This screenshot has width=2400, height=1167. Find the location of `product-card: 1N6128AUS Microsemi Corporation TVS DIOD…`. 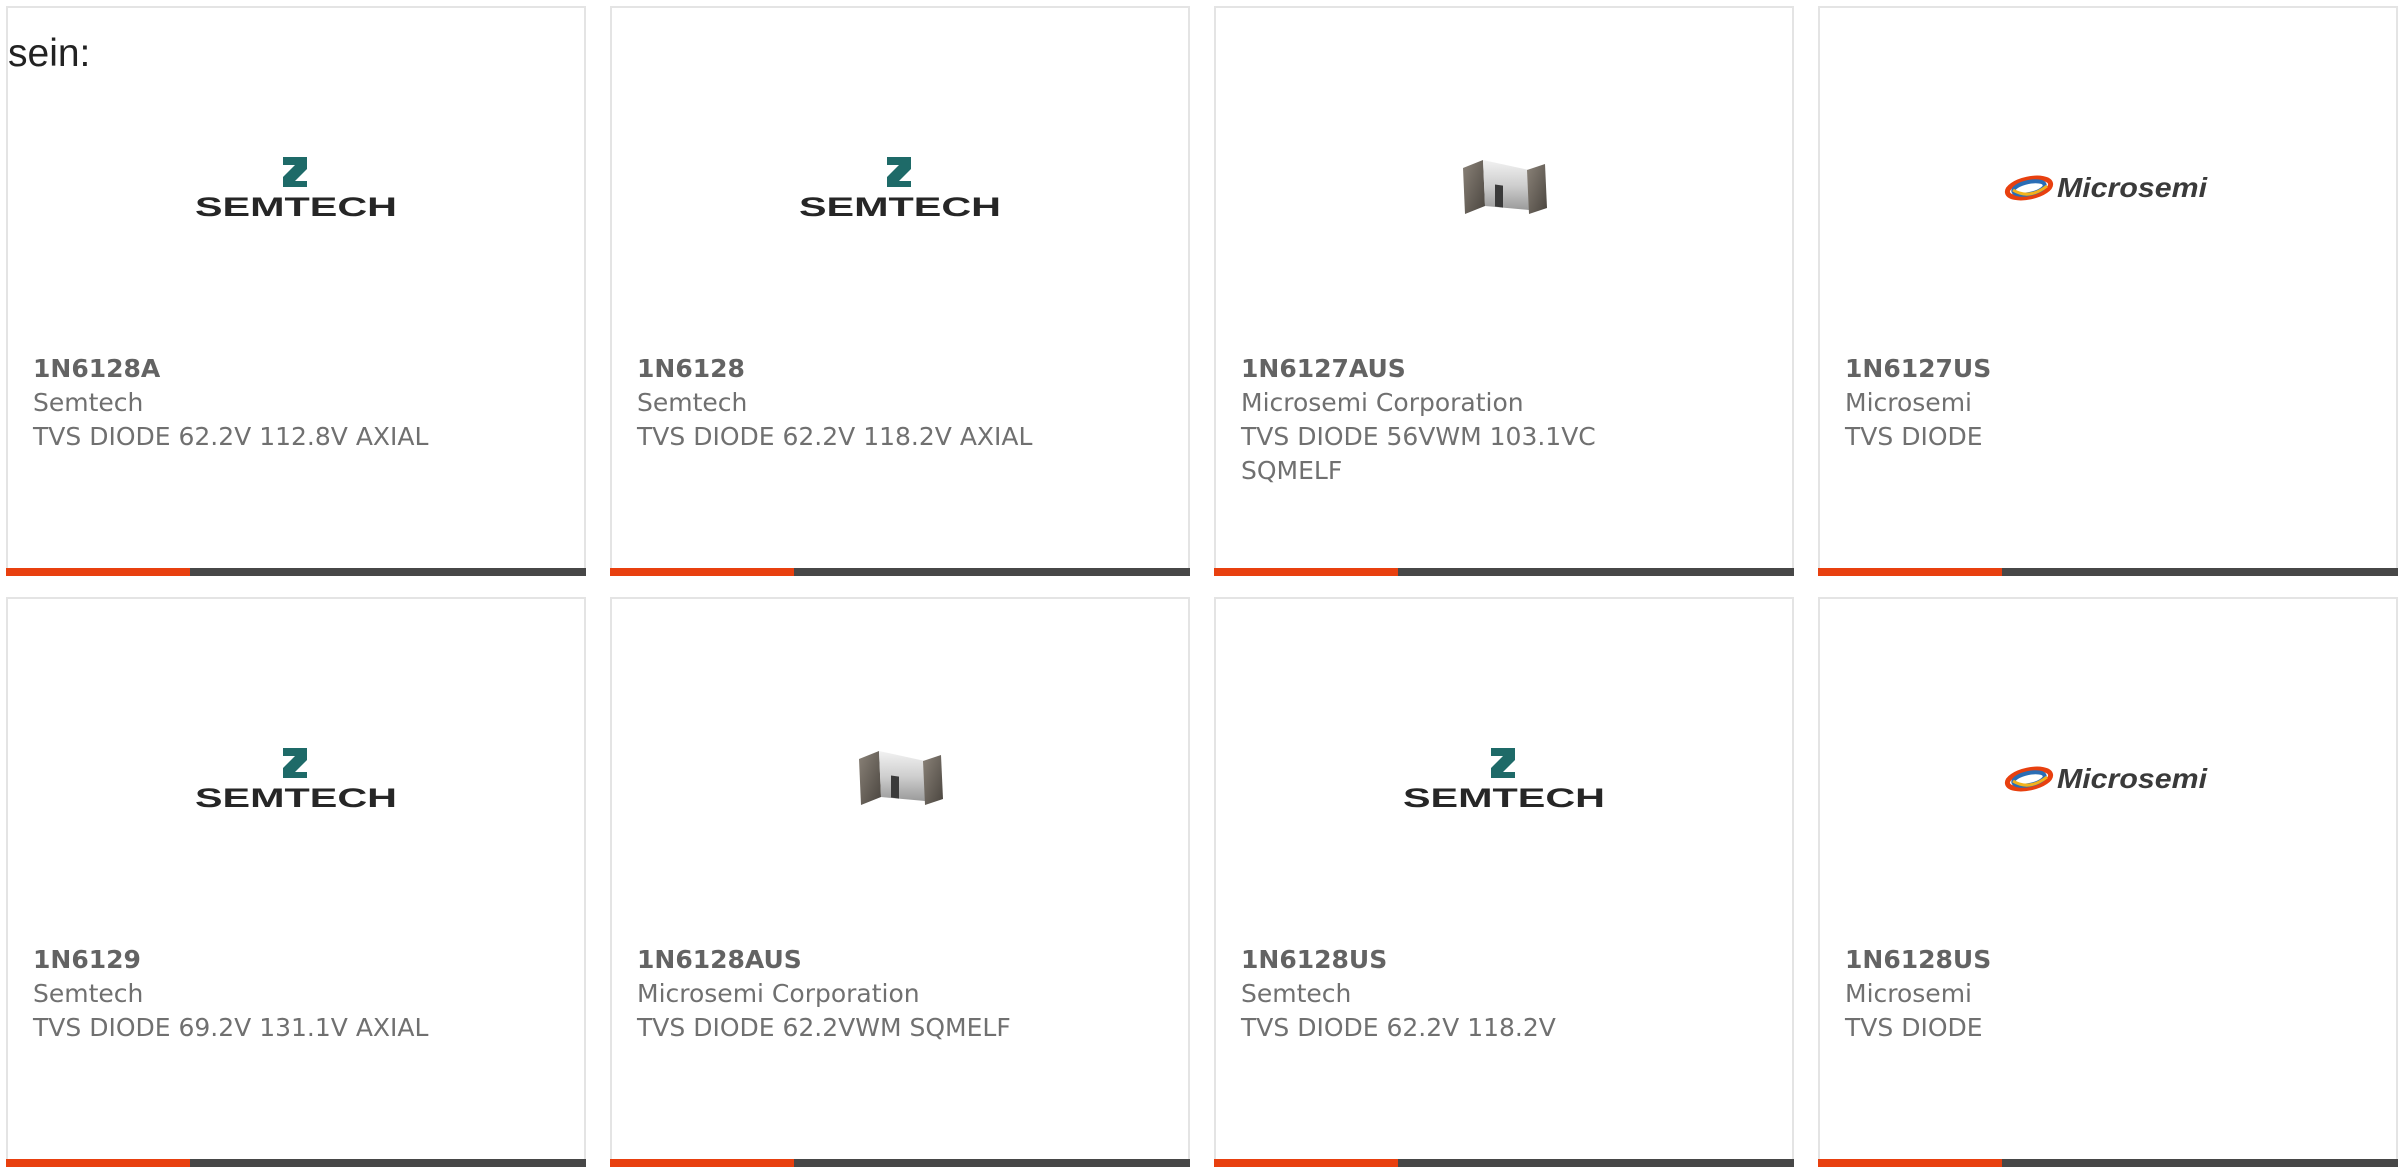

product-card: 1N6128AUS Microsemi Corporation TVS DIOD… is located at coordinates (900, 882).